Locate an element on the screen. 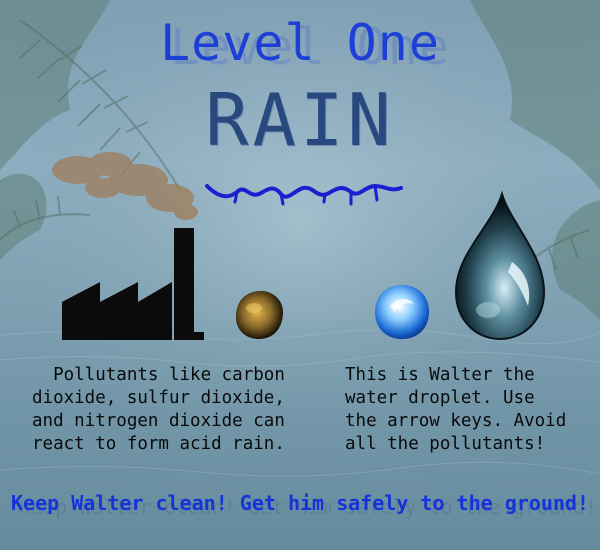 This screenshot has height=550, width=600. smoke-cloud-icon is located at coordinates (125, 186).